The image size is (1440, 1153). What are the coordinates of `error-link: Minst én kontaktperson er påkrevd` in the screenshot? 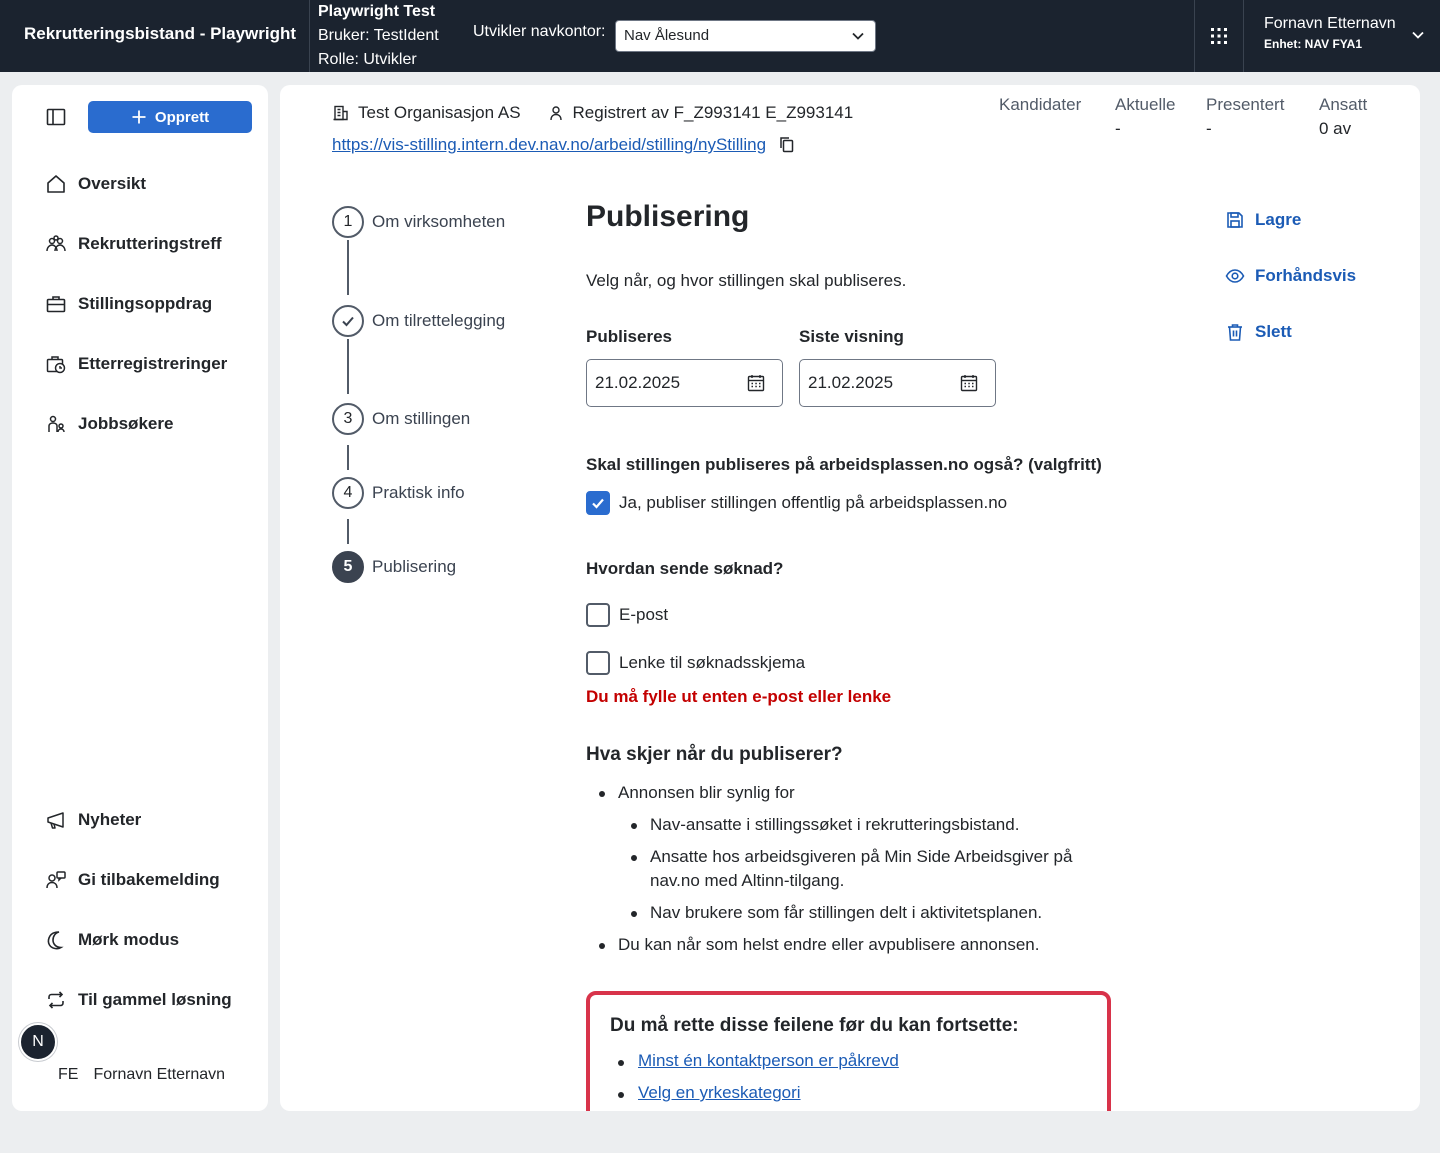 It's located at (768, 1060).